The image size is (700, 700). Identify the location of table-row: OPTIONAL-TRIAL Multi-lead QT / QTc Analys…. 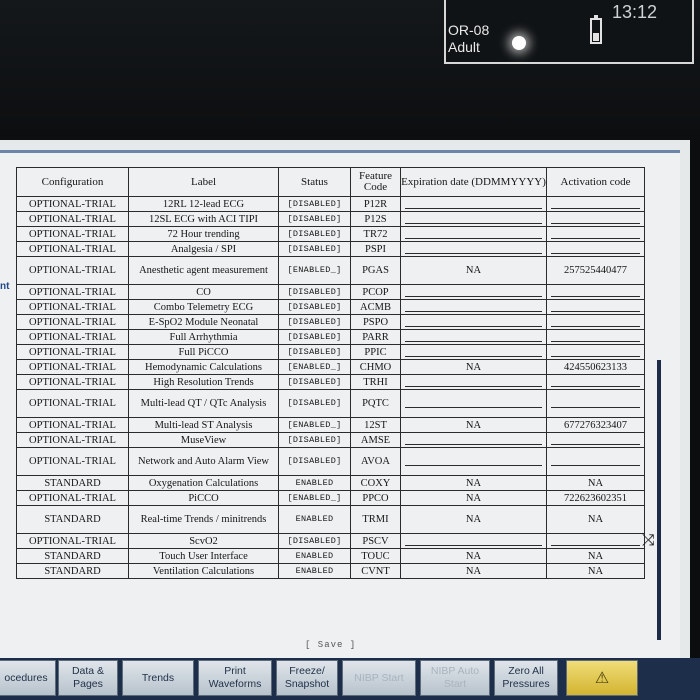
(330, 403).